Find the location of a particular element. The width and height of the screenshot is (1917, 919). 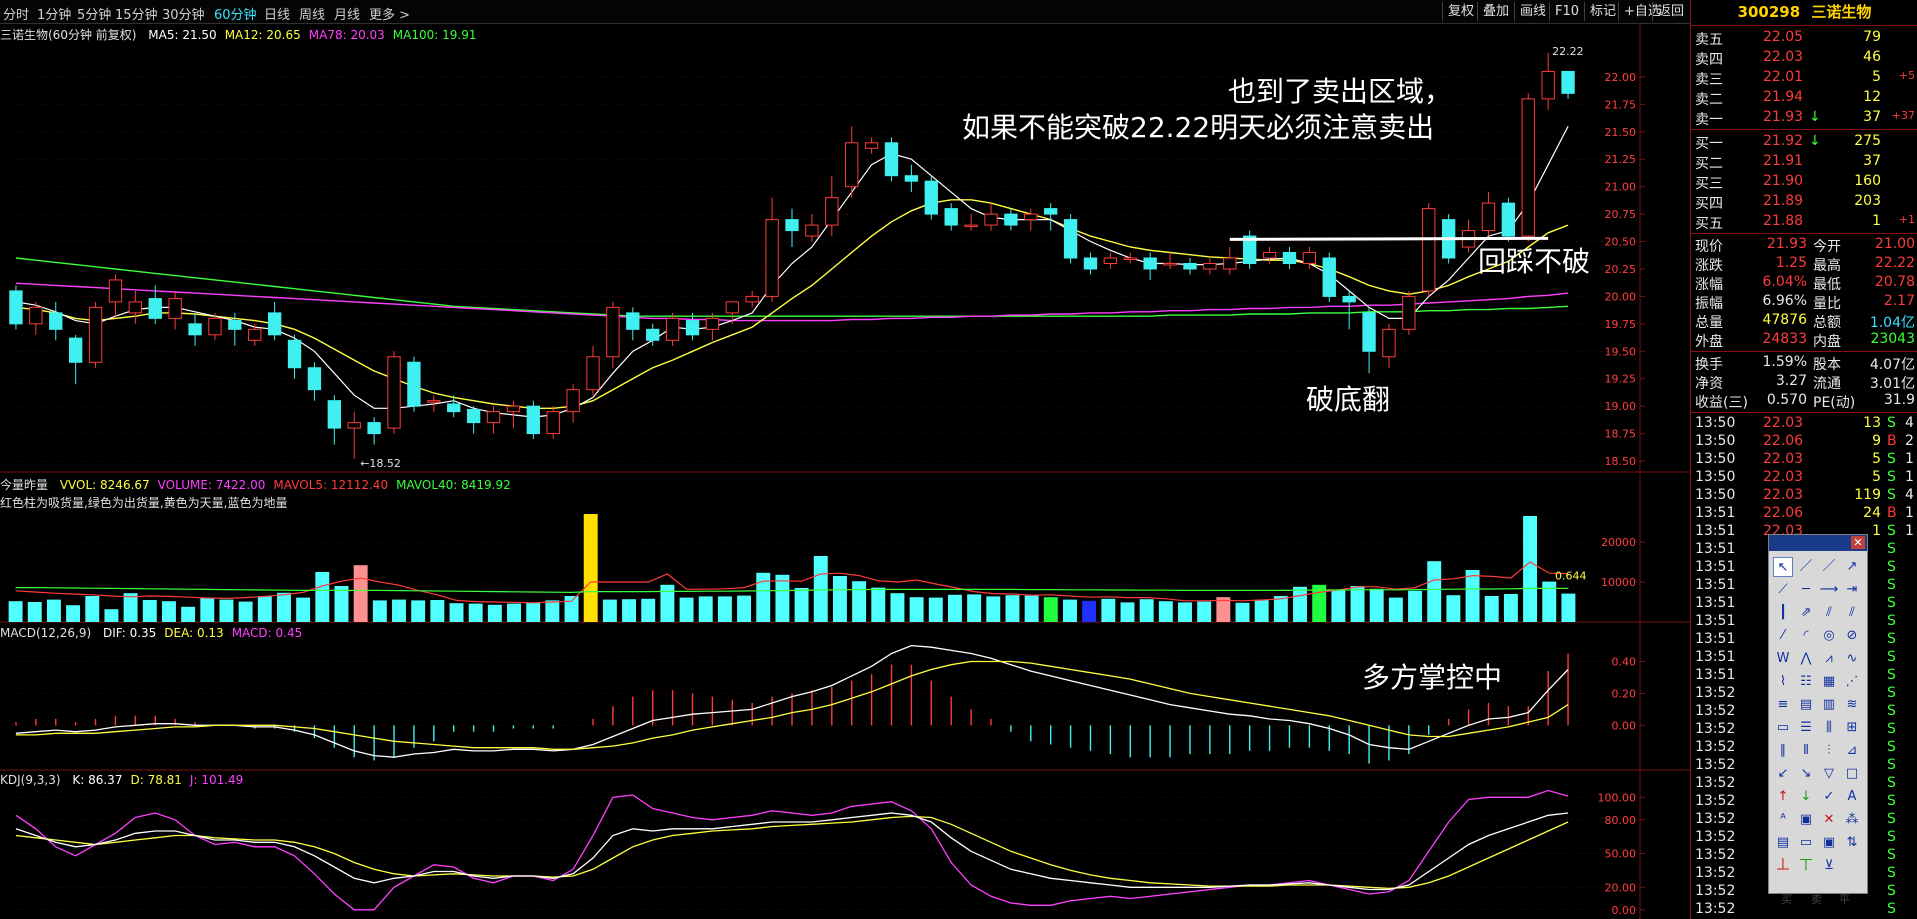

period-tab-9: 更多 > is located at coordinates (389, 13).